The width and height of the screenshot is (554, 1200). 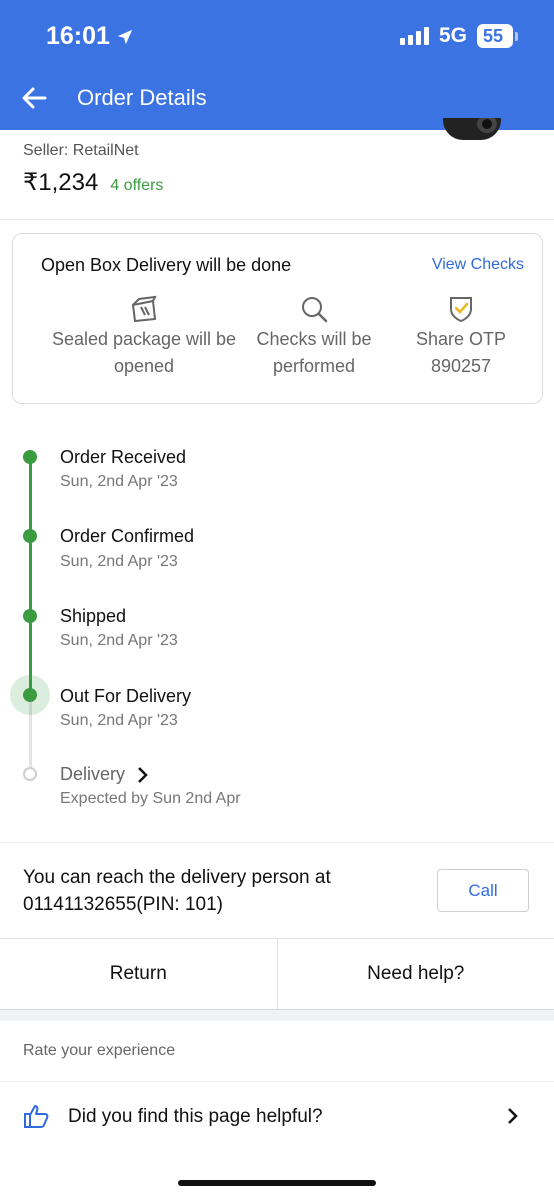 I want to click on open-box-item-checks: Checks will be performed, so click(x=314, y=337).